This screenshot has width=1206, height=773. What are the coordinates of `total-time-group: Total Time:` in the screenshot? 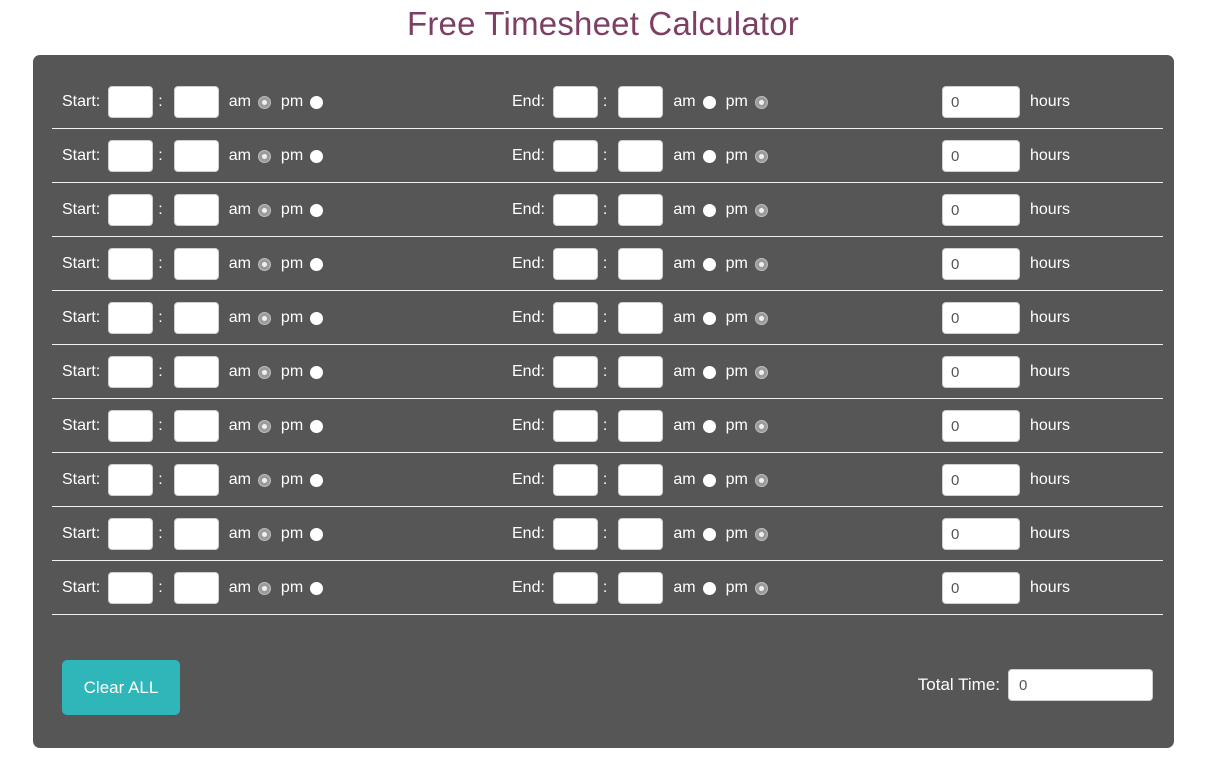 It's located at (1035, 685).